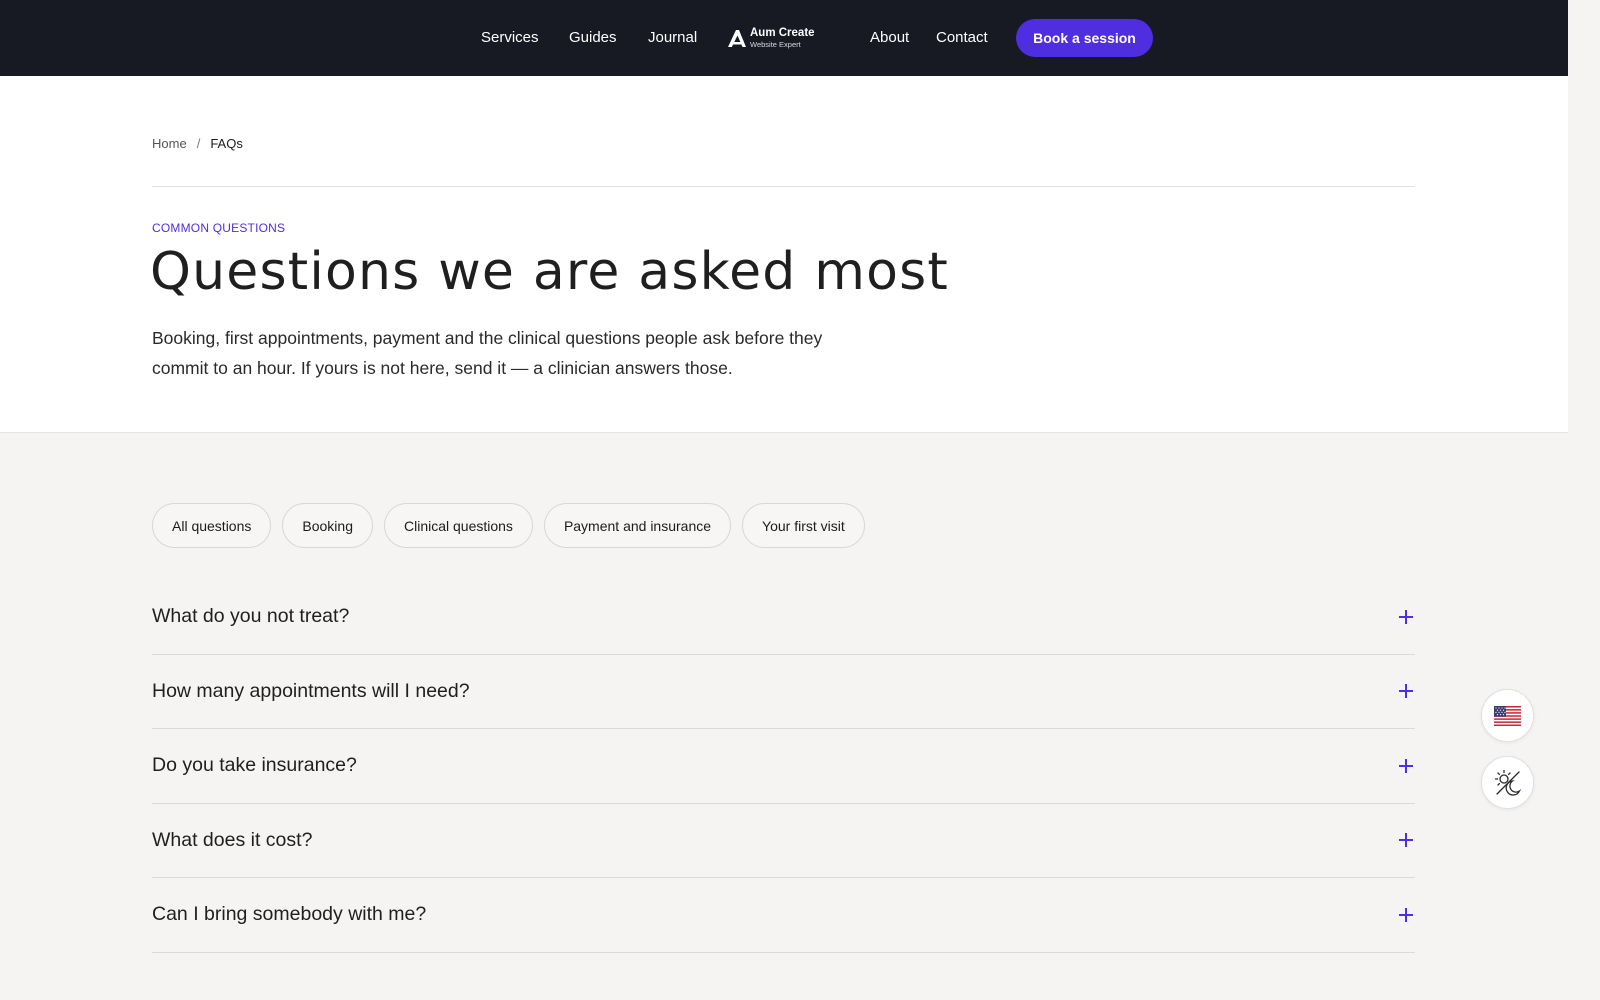 Image resolution: width=1600 pixels, height=1000 pixels. Describe the element at coordinates (219, 228) in the screenshot. I see `section-eyebrow: COMMON QUESTIONS` at that location.